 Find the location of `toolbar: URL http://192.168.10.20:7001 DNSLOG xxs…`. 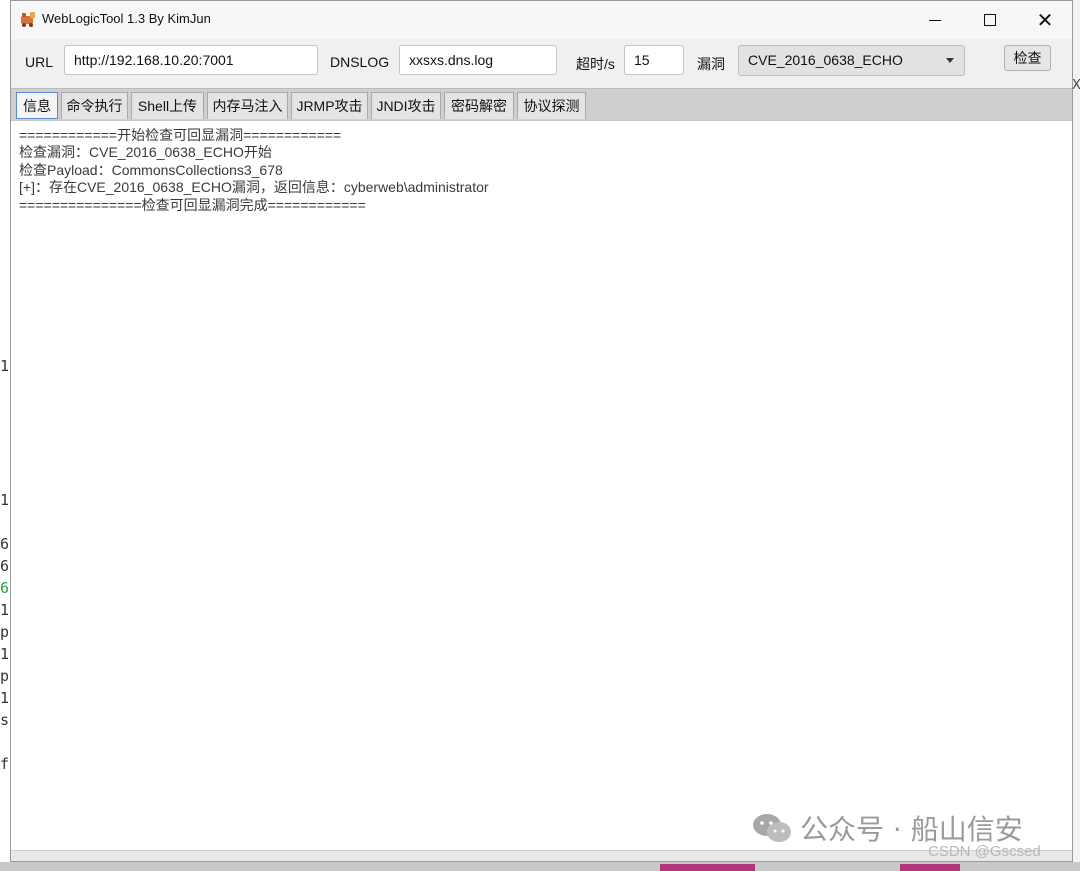

toolbar: URL http://192.168.10.20:7001 DNSLOG xxs… is located at coordinates (541, 63).